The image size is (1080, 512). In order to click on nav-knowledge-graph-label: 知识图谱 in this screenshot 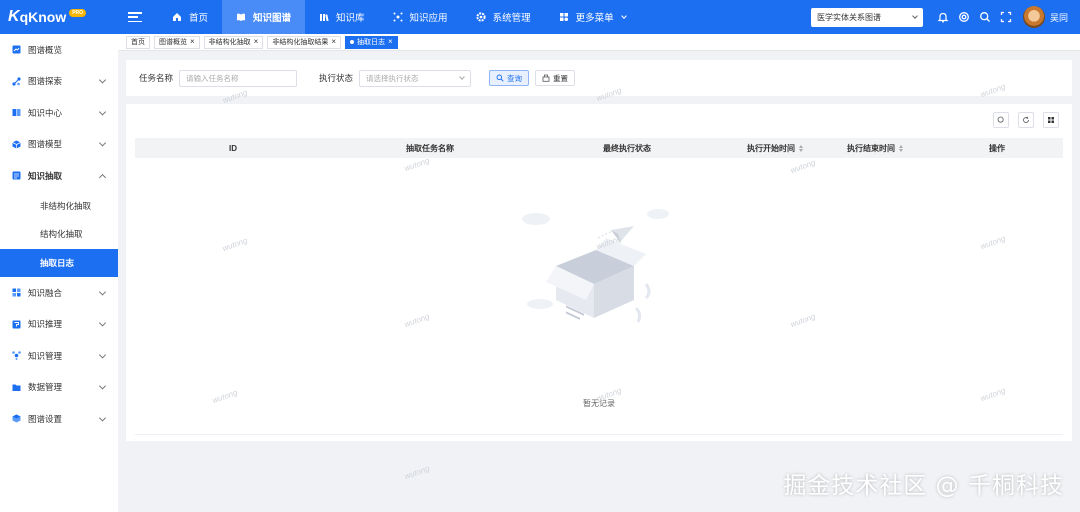, I will do `click(272, 18)`.